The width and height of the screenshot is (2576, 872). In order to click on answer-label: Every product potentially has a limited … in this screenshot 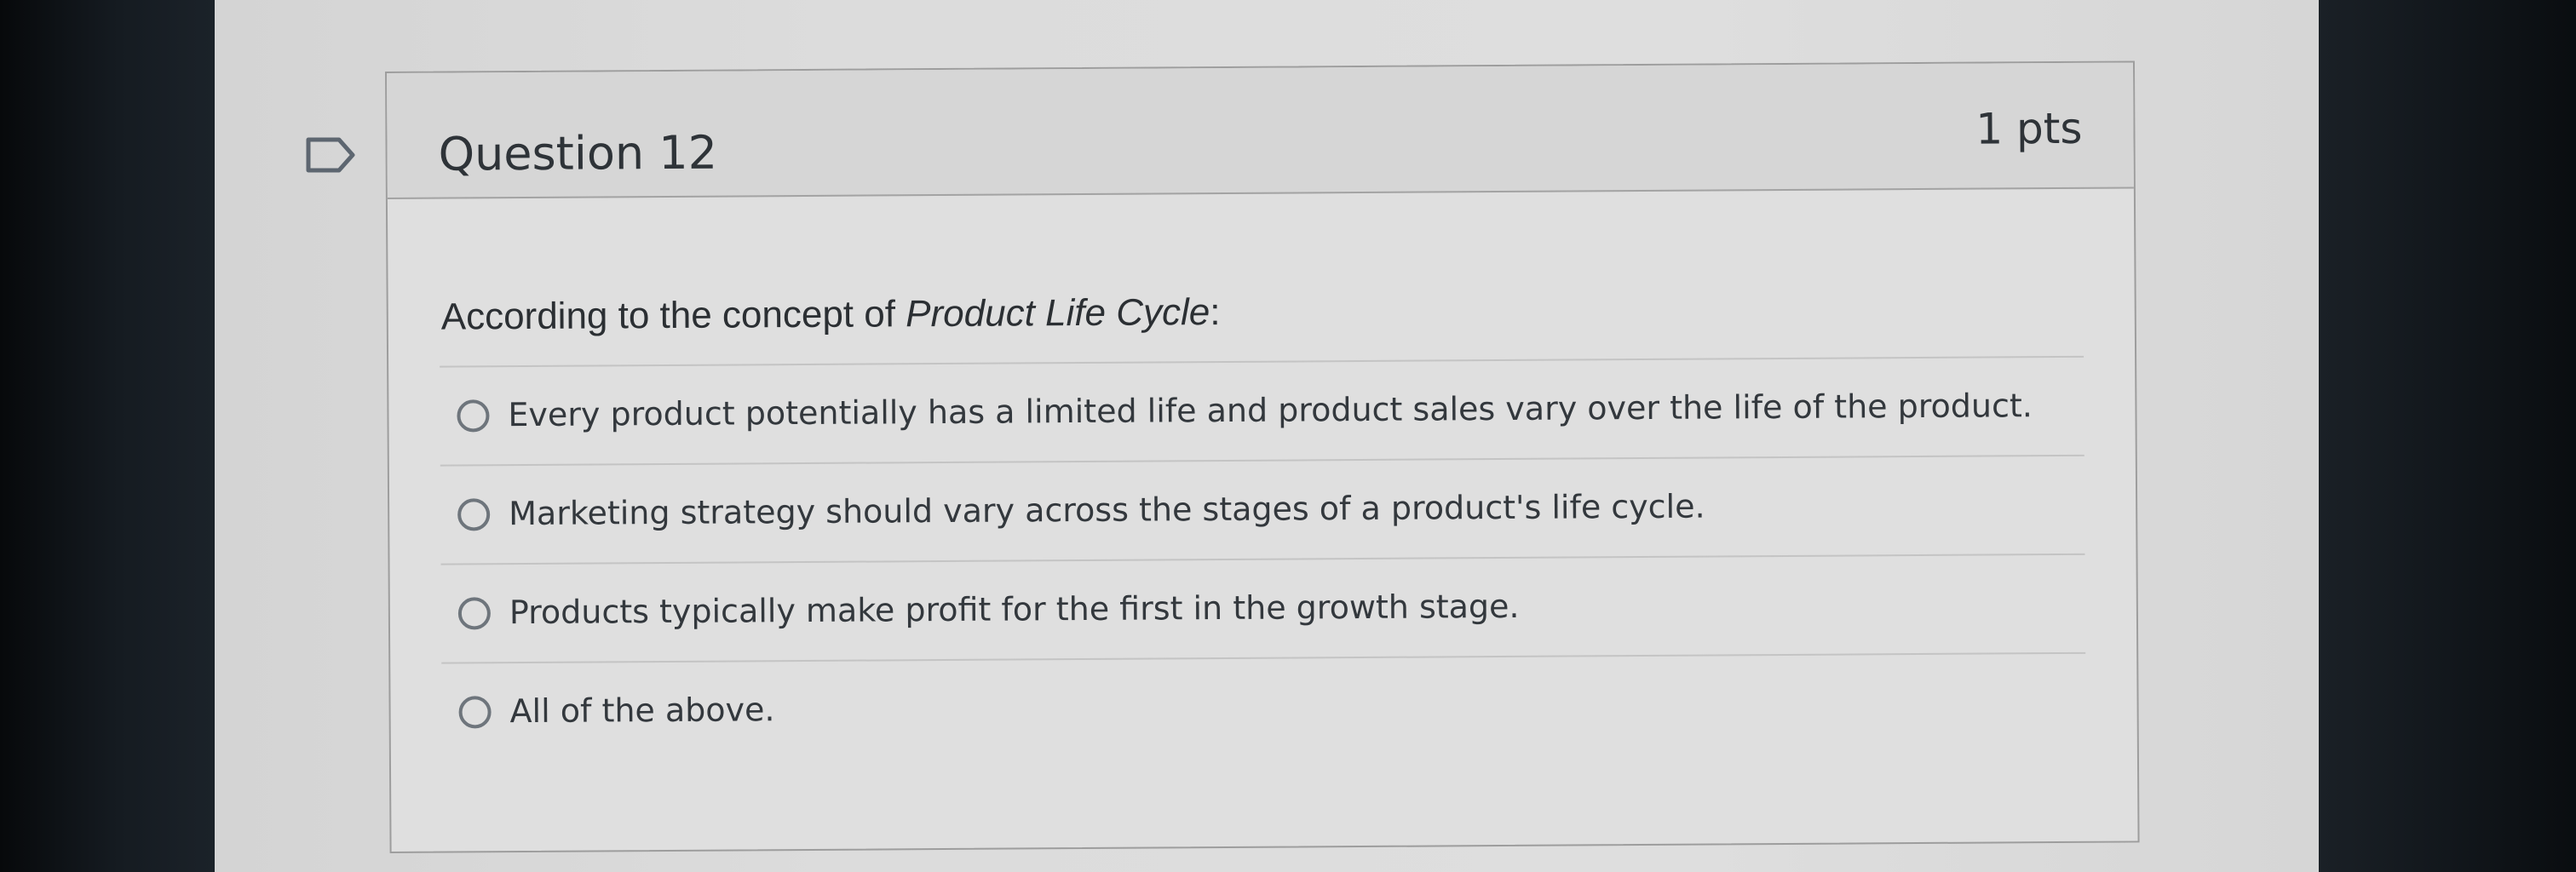, I will do `click(1270, 410)`.